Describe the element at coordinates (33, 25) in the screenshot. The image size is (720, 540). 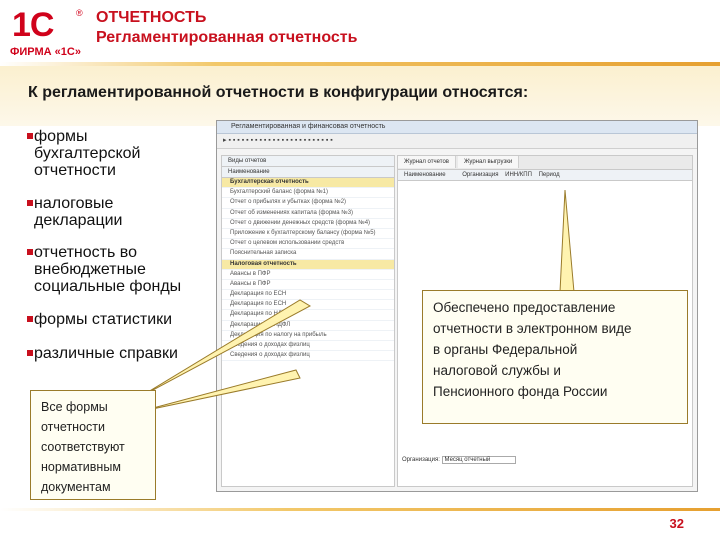
I see `logo-1c-text: 1С` at that location.